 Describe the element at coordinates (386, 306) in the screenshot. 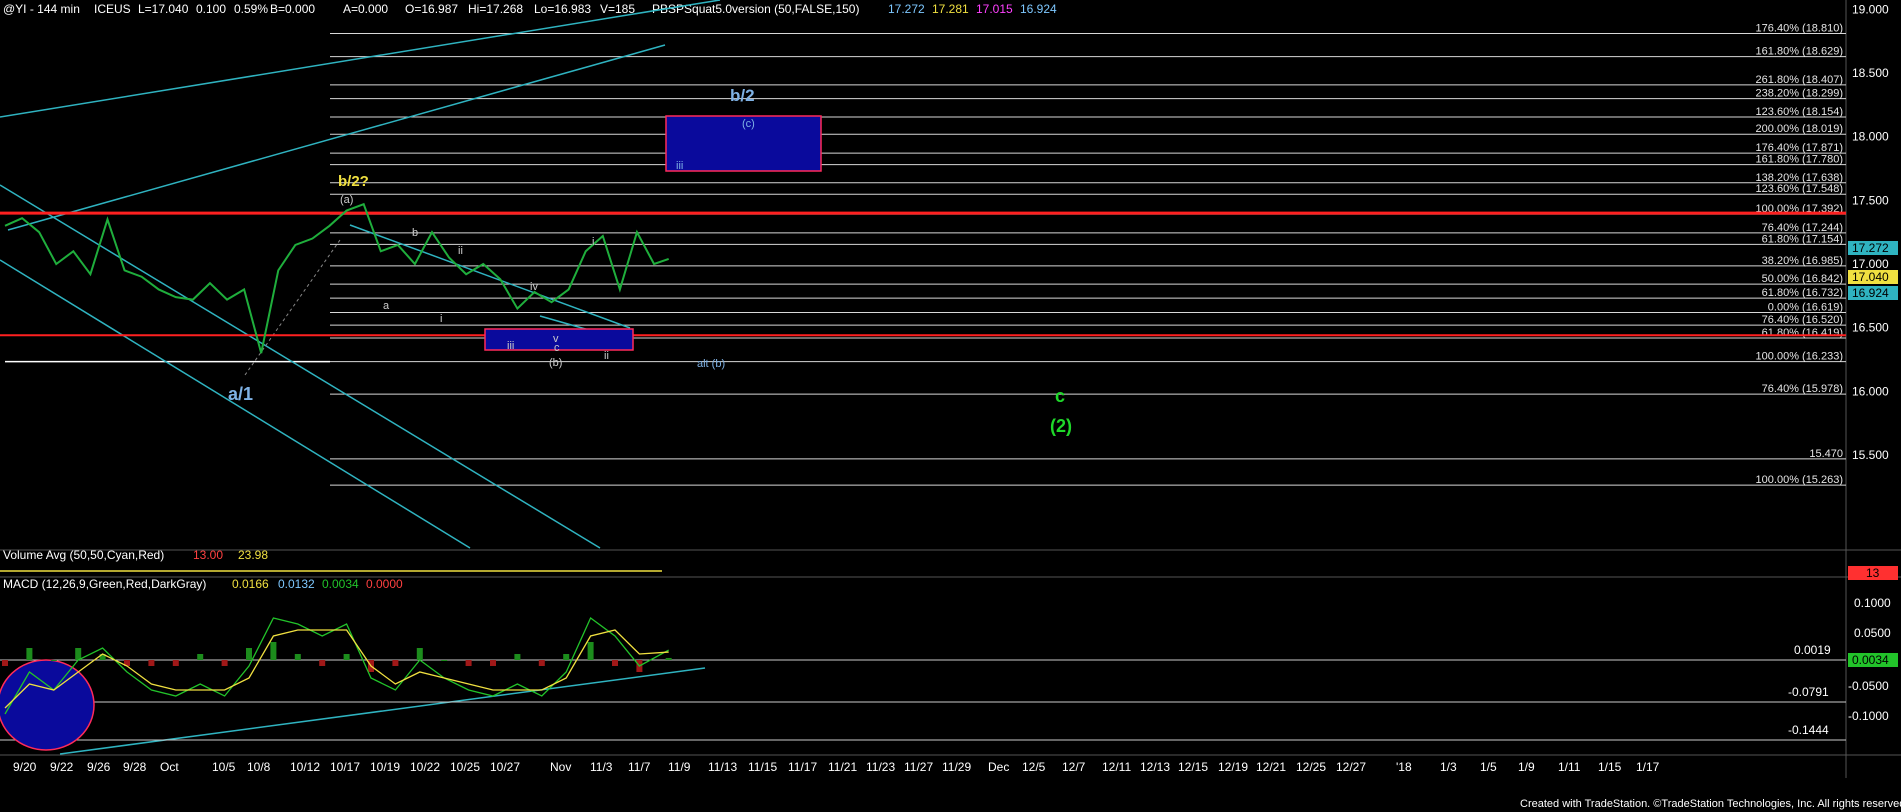

I see `wave-label-a-small: a` at that location.